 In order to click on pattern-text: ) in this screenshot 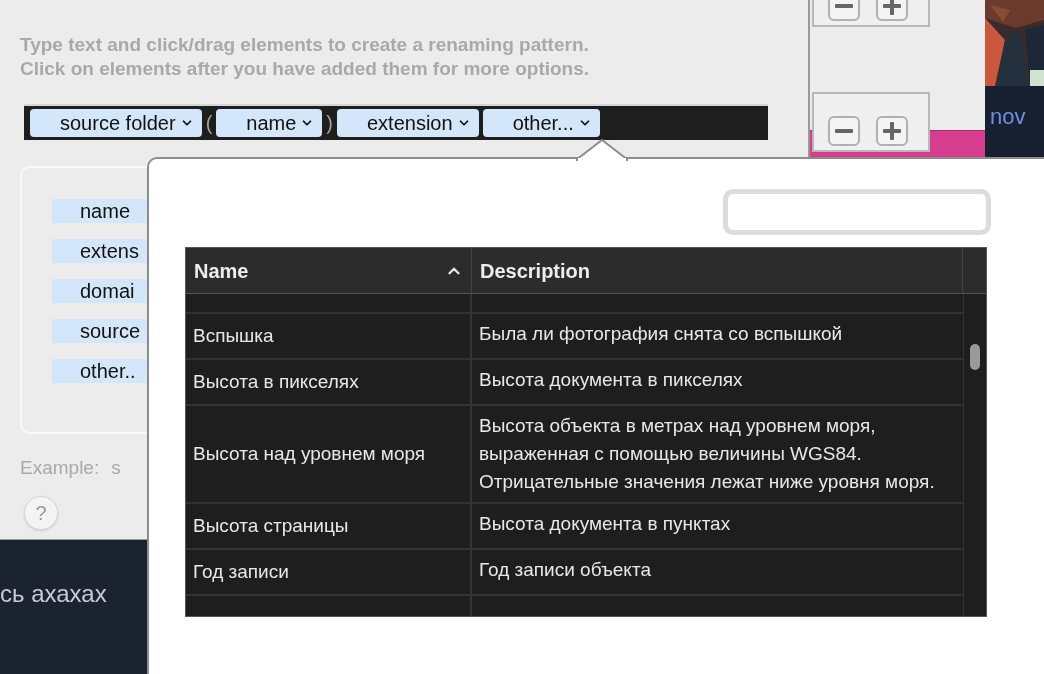, I will do `click(329, 123)`.